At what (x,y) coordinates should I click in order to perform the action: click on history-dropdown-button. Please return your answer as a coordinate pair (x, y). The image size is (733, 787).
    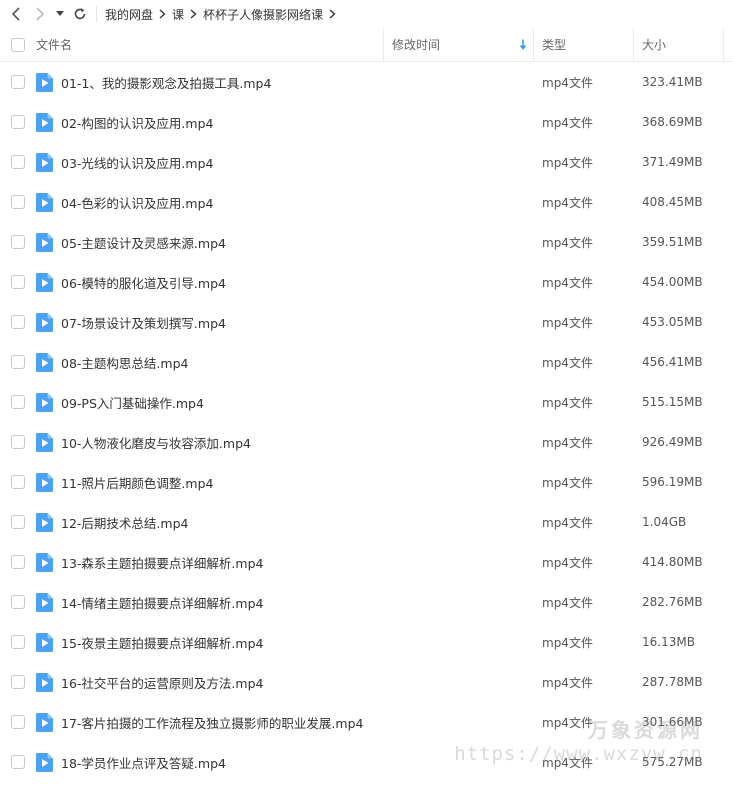
    Looking at the image, I should click on (60, 14).